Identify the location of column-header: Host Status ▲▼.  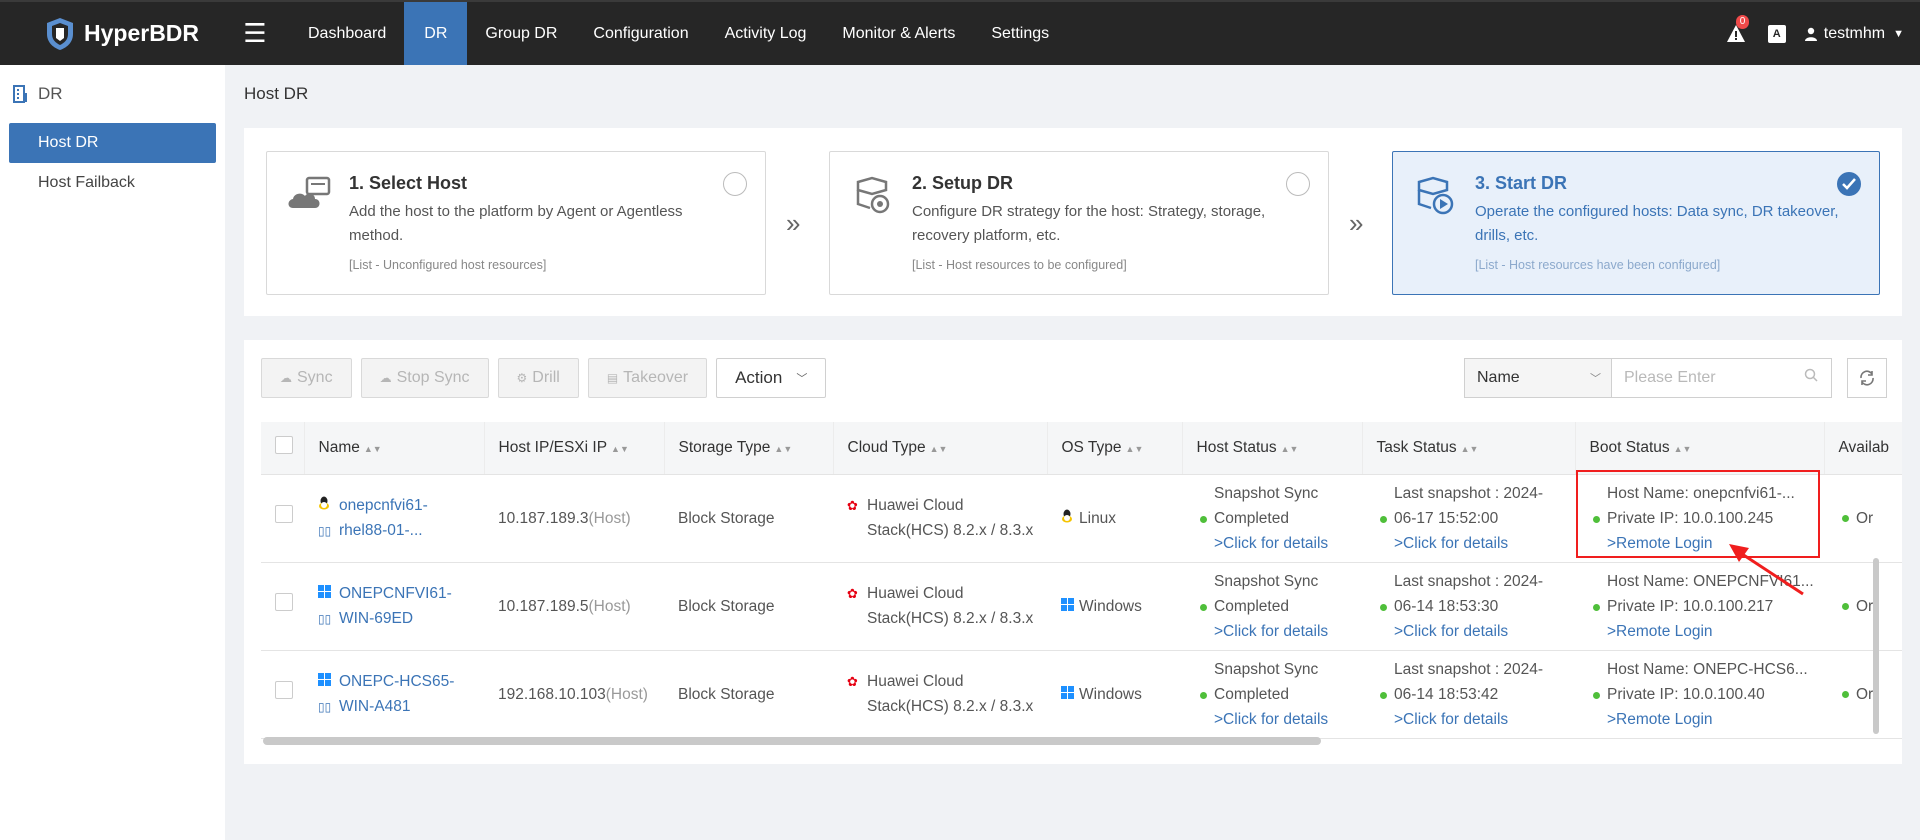
(1272, 448).